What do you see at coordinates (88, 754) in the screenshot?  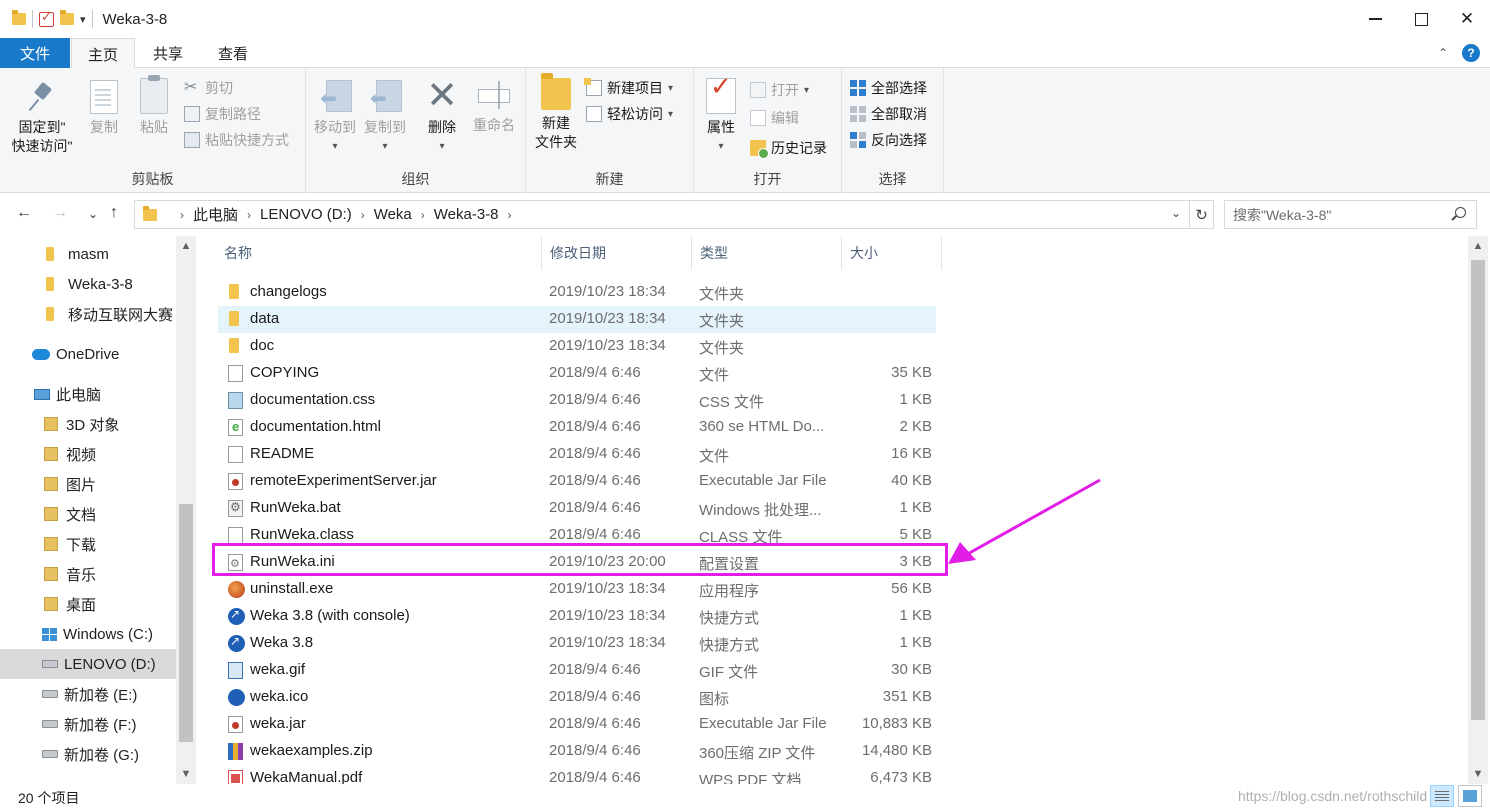 I see `nav-item-volume-g: 新加卷 (G:)` at bounding box center [88, 754].